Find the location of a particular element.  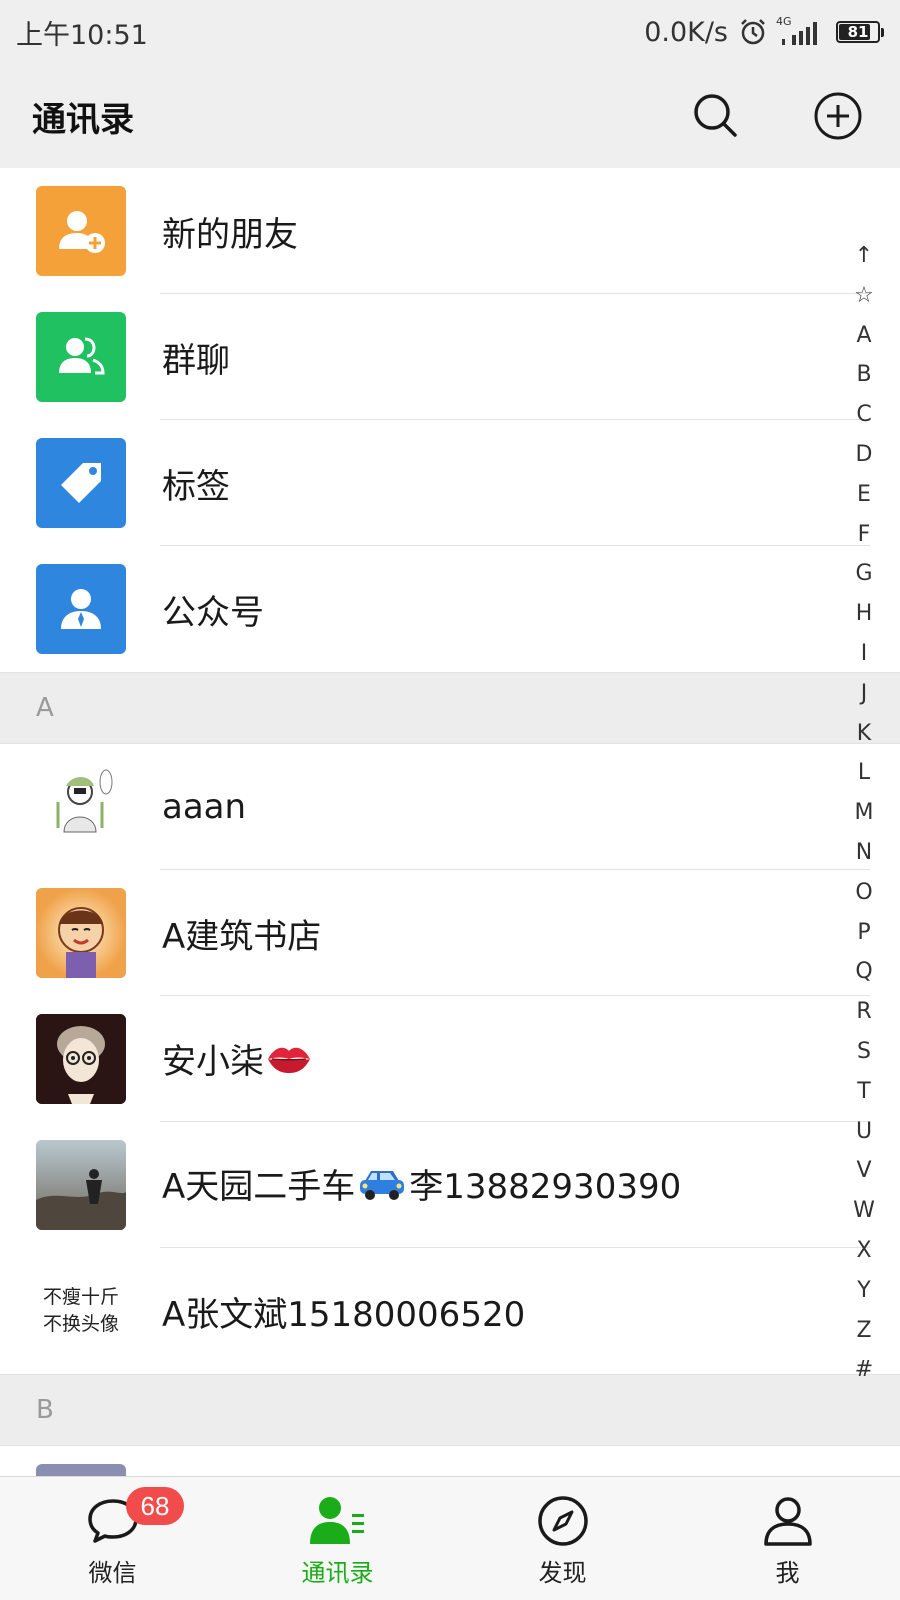

alarm-icon is located at coordinates (753, 32).